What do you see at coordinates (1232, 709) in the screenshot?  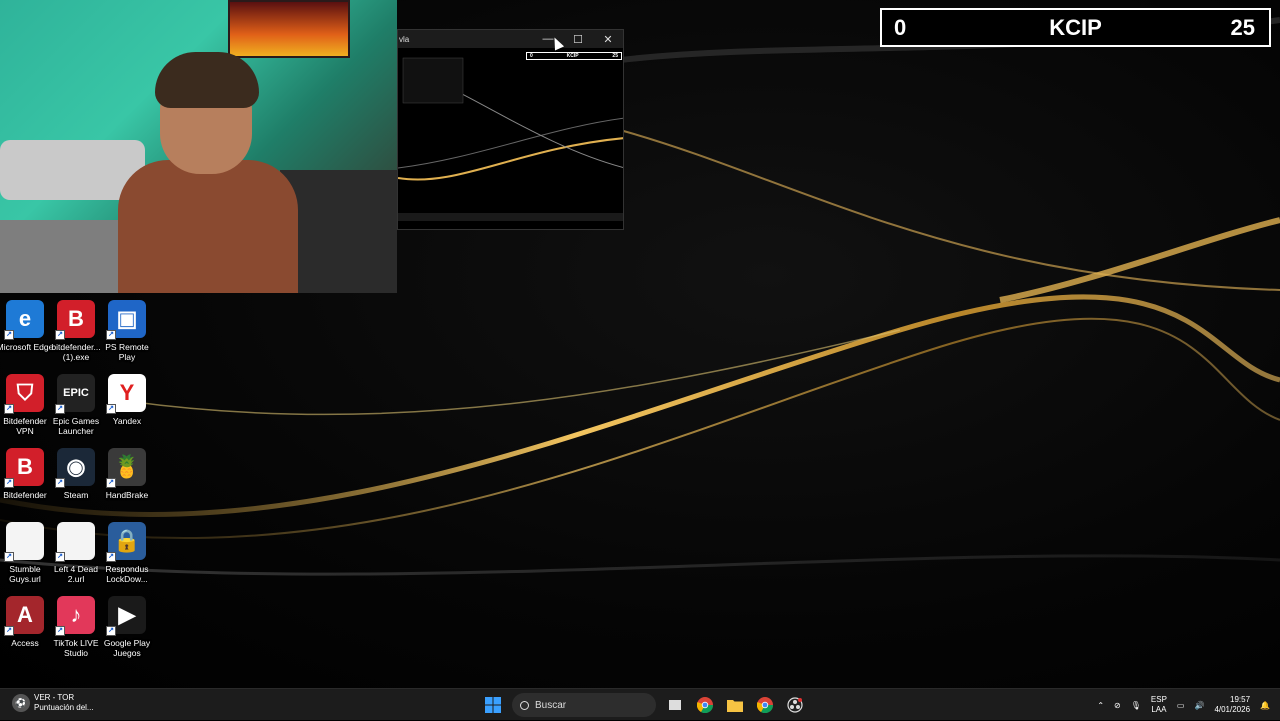 I see `clock-date: 4/01/2026` at bounding box center [1232, 709].